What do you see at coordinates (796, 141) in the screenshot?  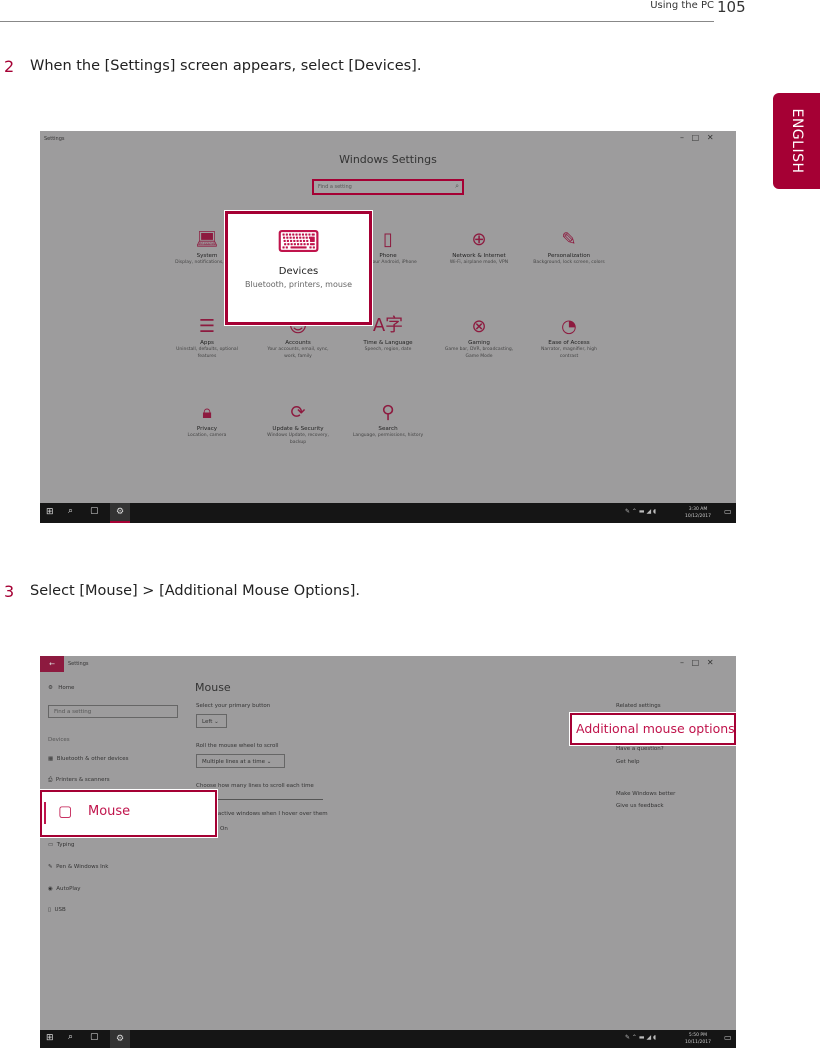 I see `language-tab: ENGLISH` at bounding box center [796, 141].